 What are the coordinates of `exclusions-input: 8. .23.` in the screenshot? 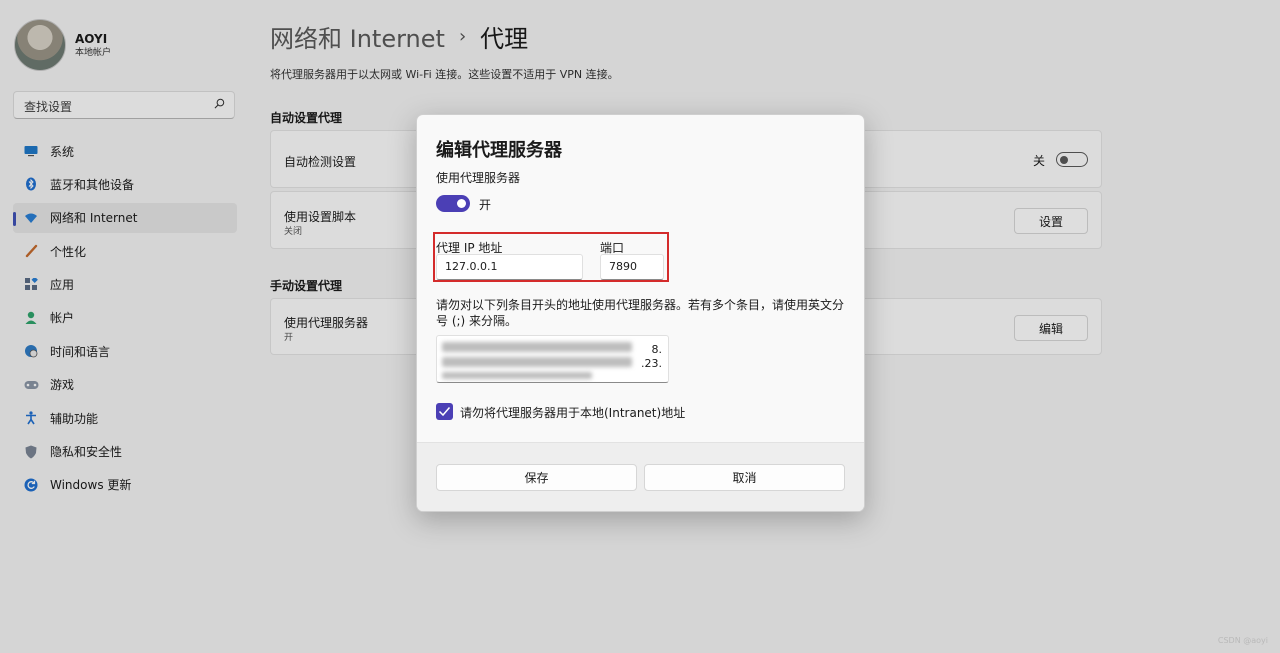 It's located at (552, 359).